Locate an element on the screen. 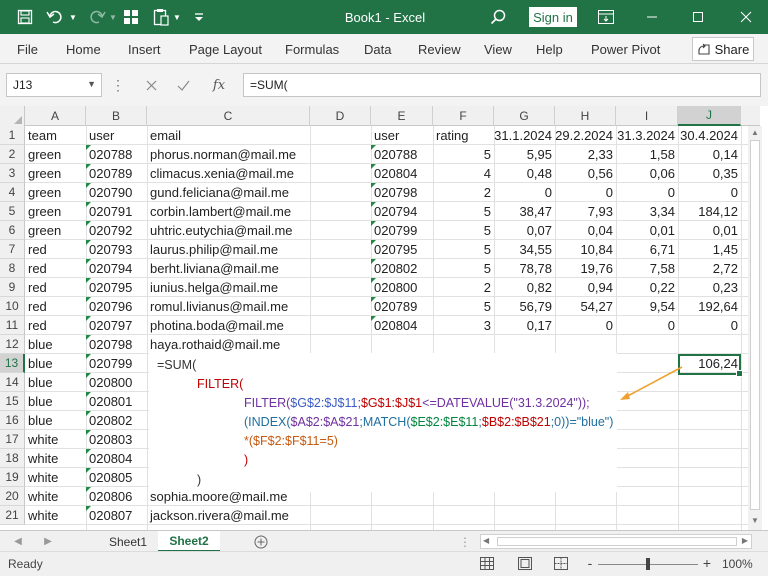 This screenshot has height=576, width=768. cell-j7: 1,45 is located at coordinates (709, 249).